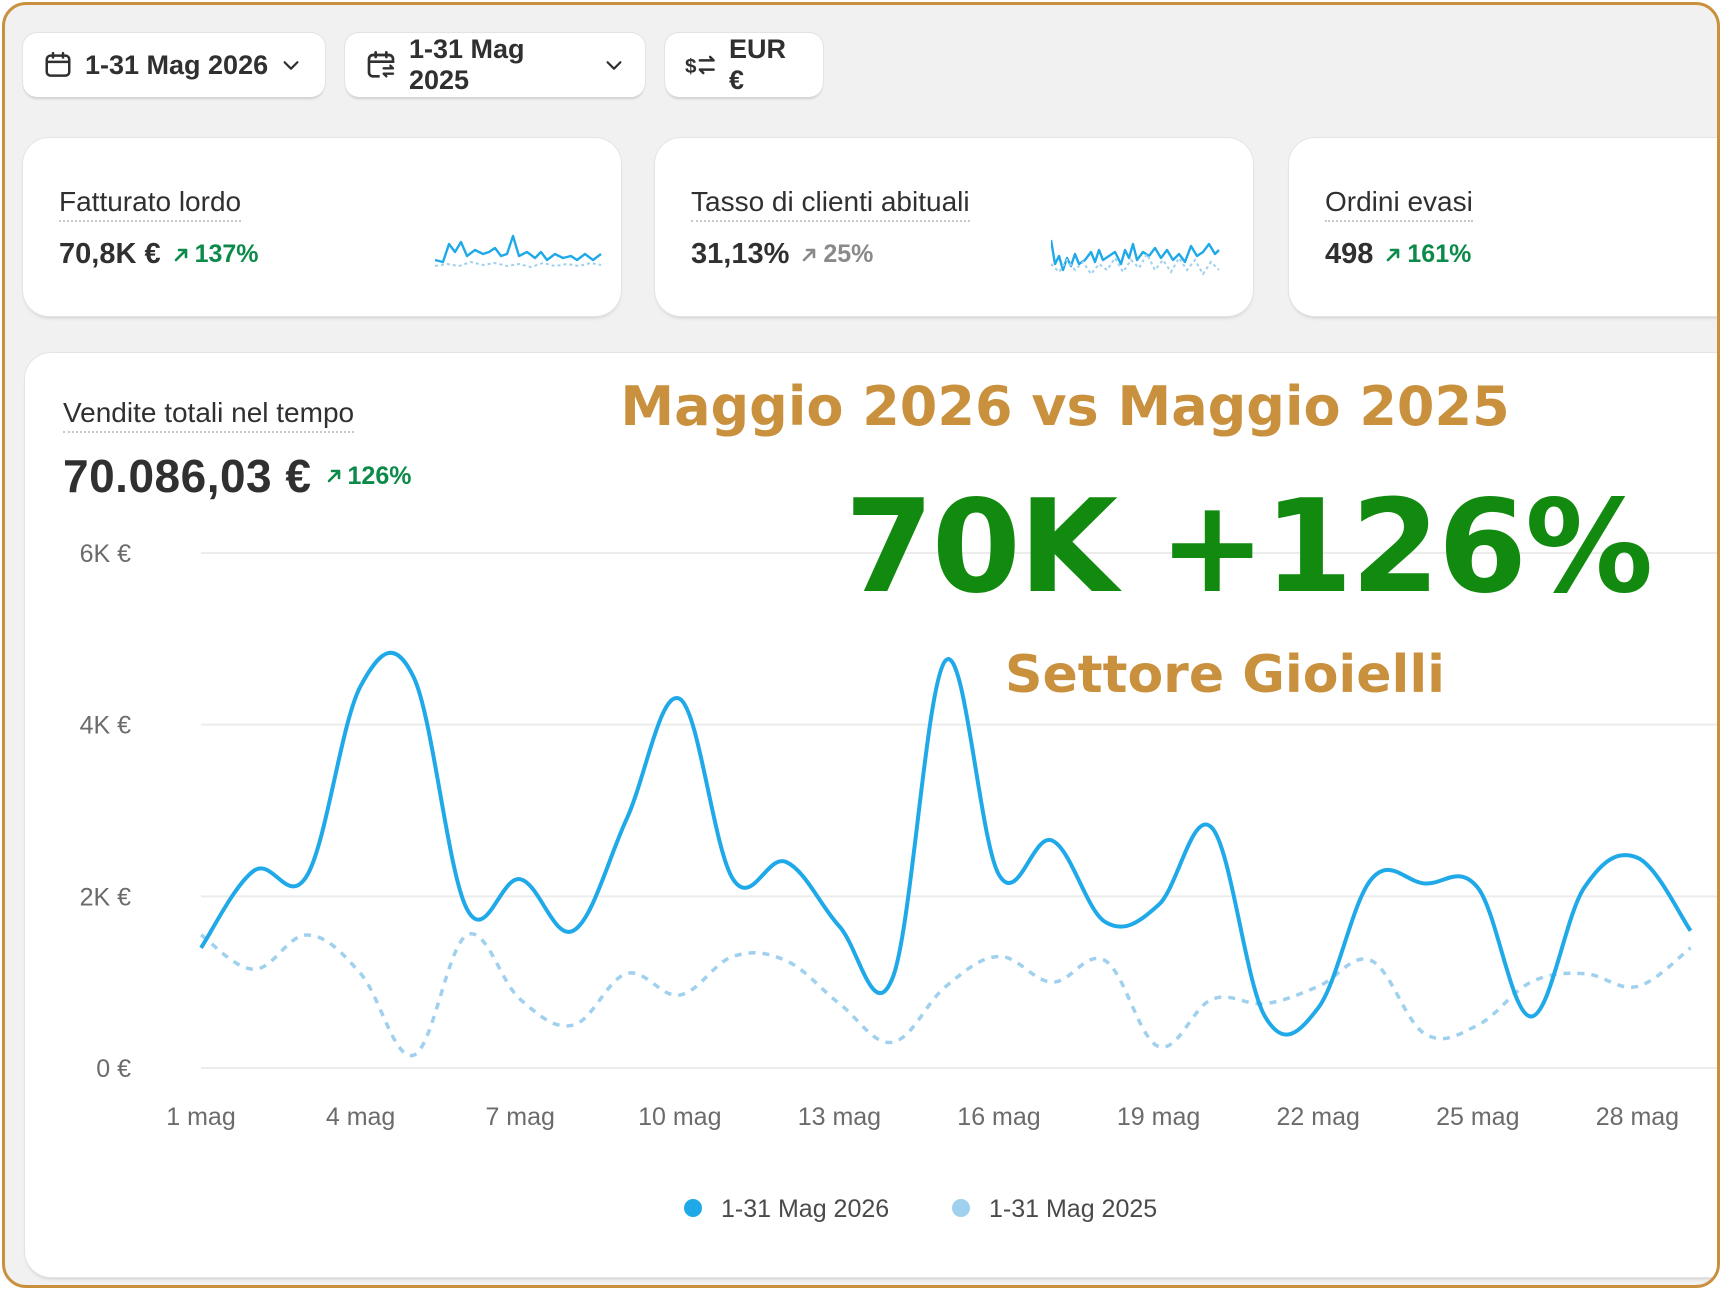 Image resolution: width=1722 pixels, height=1290 pixels. I want to click on x-tick-label: 19 mag, so click(1158, 1117).